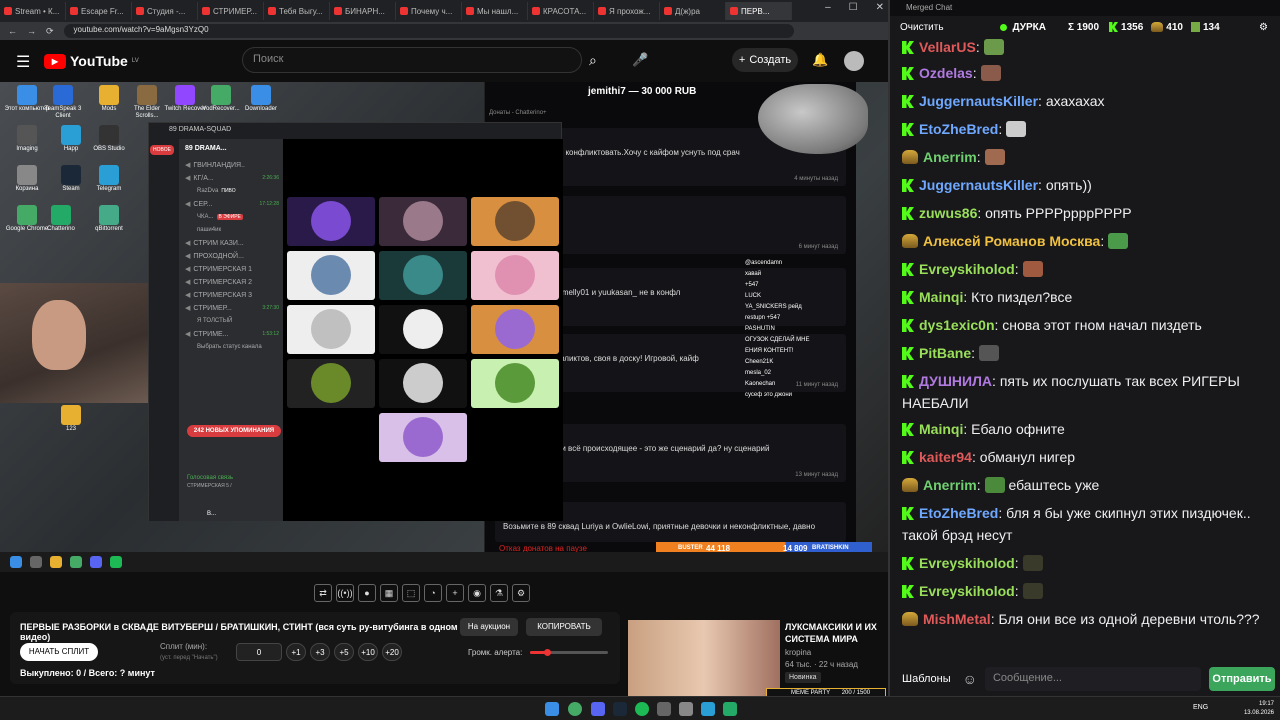  I want to click on increment-button: +1, so click(296, 652).